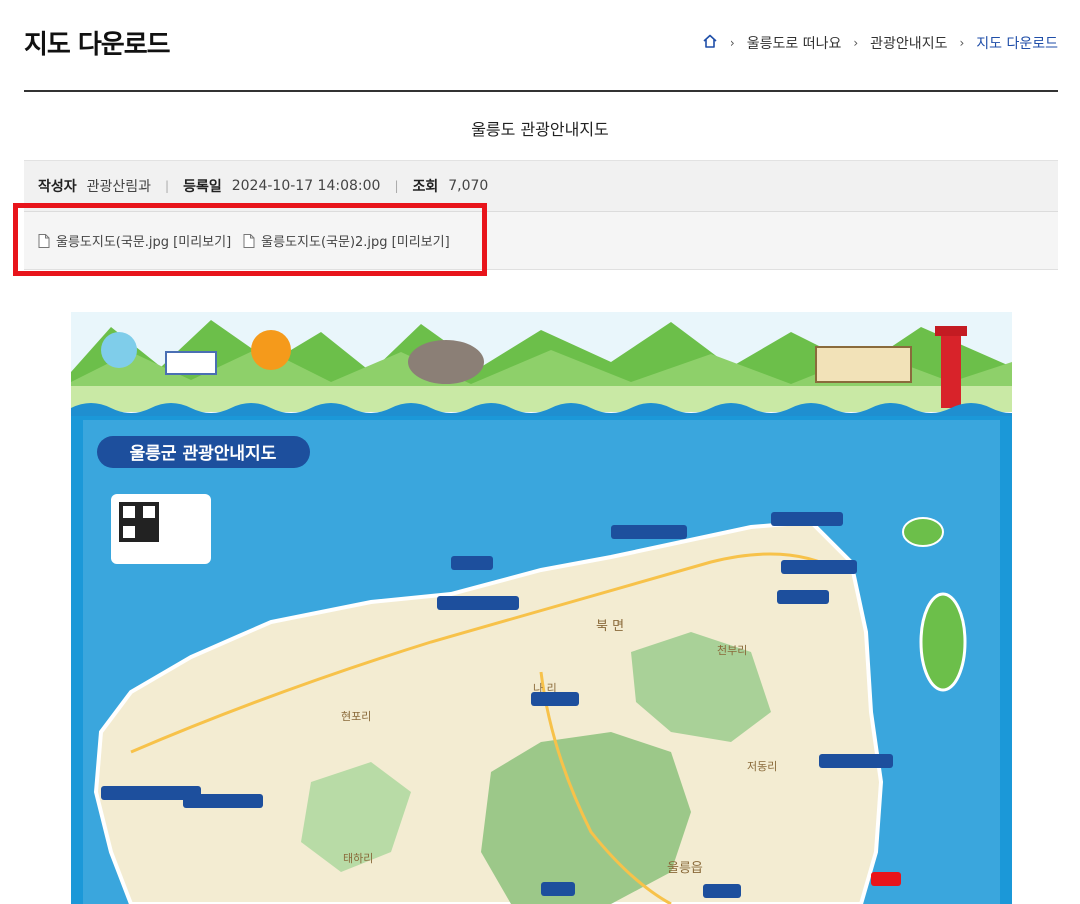  What do you see at coordinates (1017, 43) in the screenshot?
I see `breadcrumb-item-current: 지도 다운로드` at bounding box center [1017, 43].